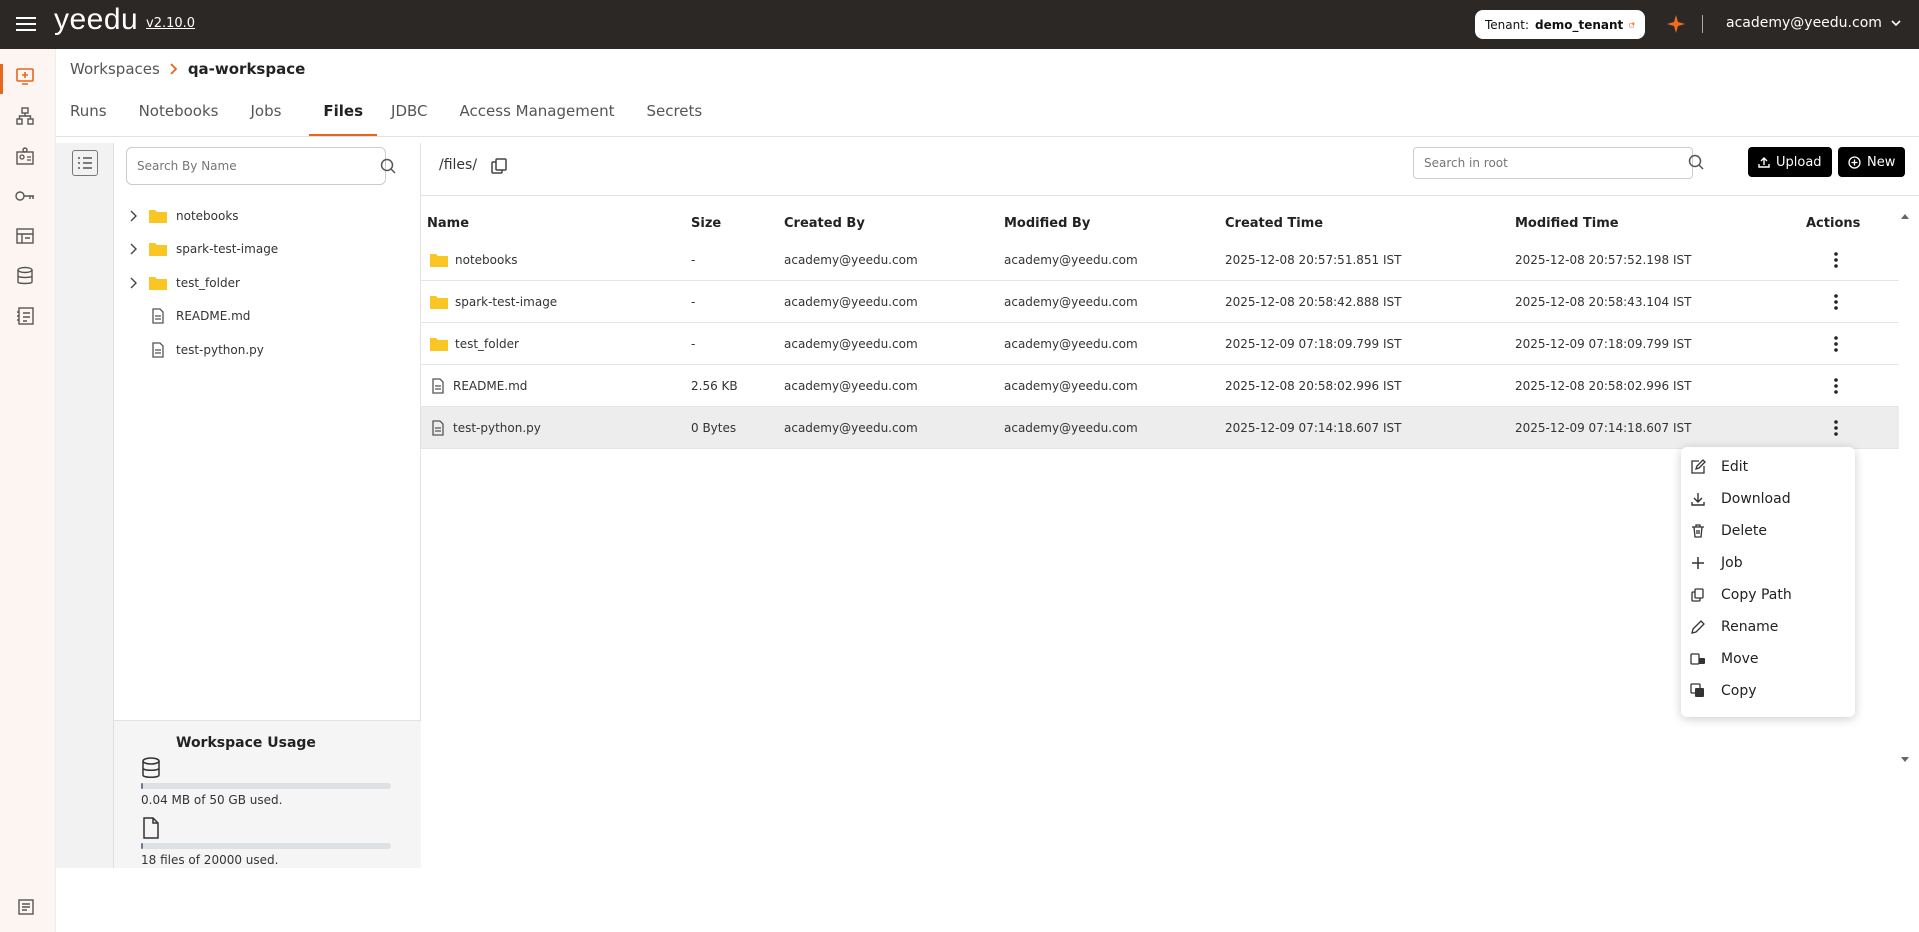 This screenshot has height=932, width=1919. Describe the element at coordinates (1768, 531) in the screenshot. I see `menu-item-delete: Delete` at that location.